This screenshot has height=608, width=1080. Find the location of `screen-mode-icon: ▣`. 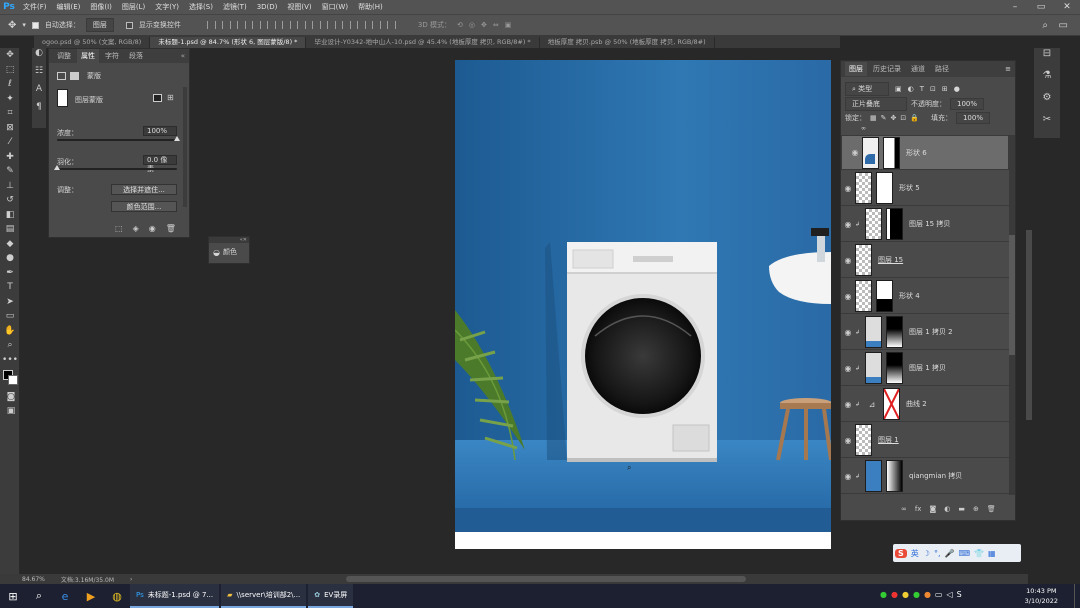

screen-mode-icon: ▣ is located at coordinates (11, 411).